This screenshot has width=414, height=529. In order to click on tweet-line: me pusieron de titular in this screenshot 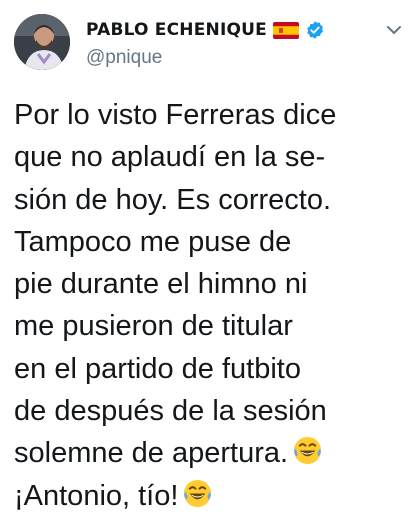, I will do `click(153, 326)`.